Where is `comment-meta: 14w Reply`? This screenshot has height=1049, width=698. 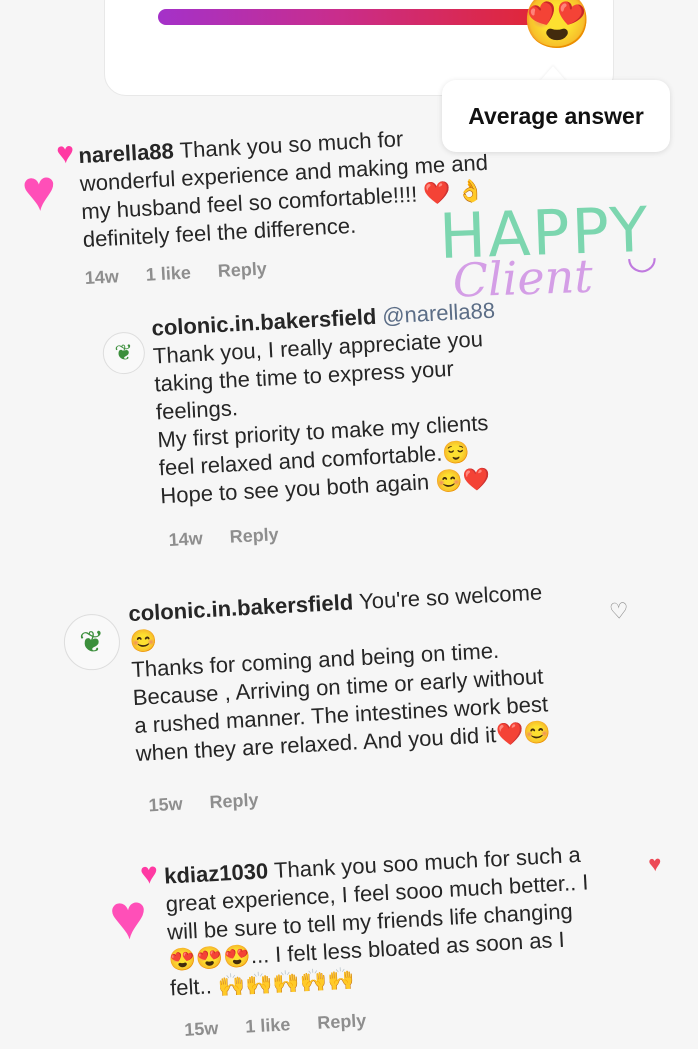 comment-meta: 14w Reply is located at coordinates (234, 537).